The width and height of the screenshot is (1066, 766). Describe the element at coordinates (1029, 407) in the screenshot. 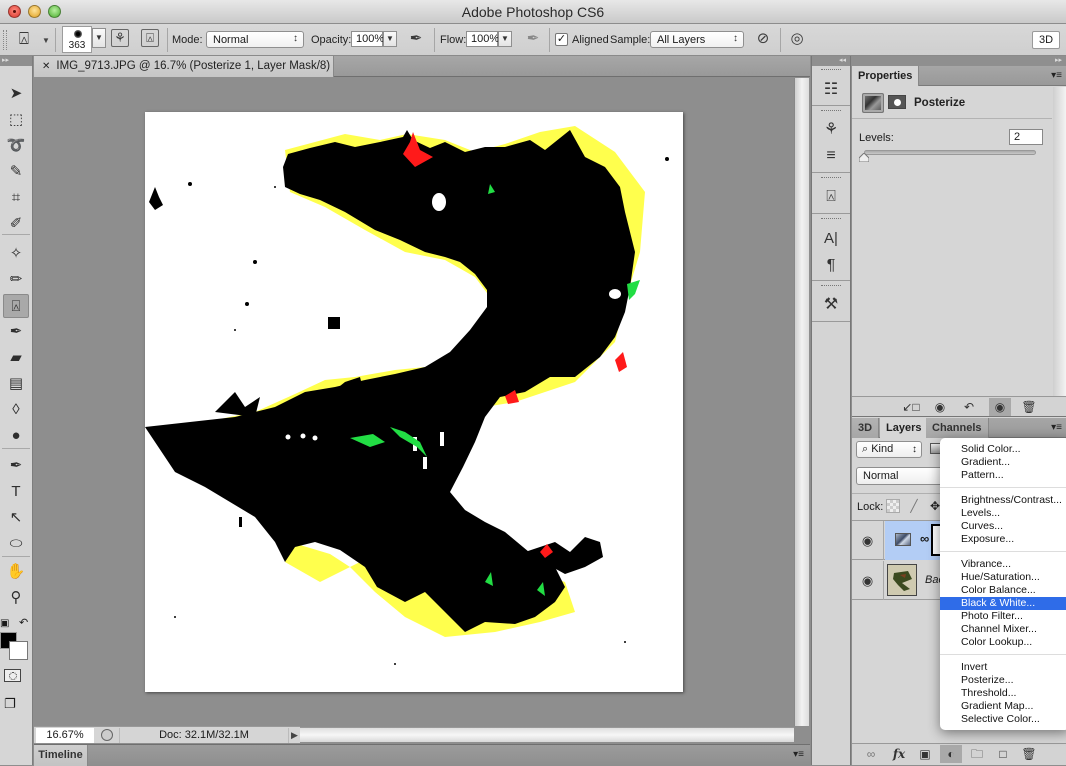

I see `delete-adjustment-icon: 🗑` at that location.